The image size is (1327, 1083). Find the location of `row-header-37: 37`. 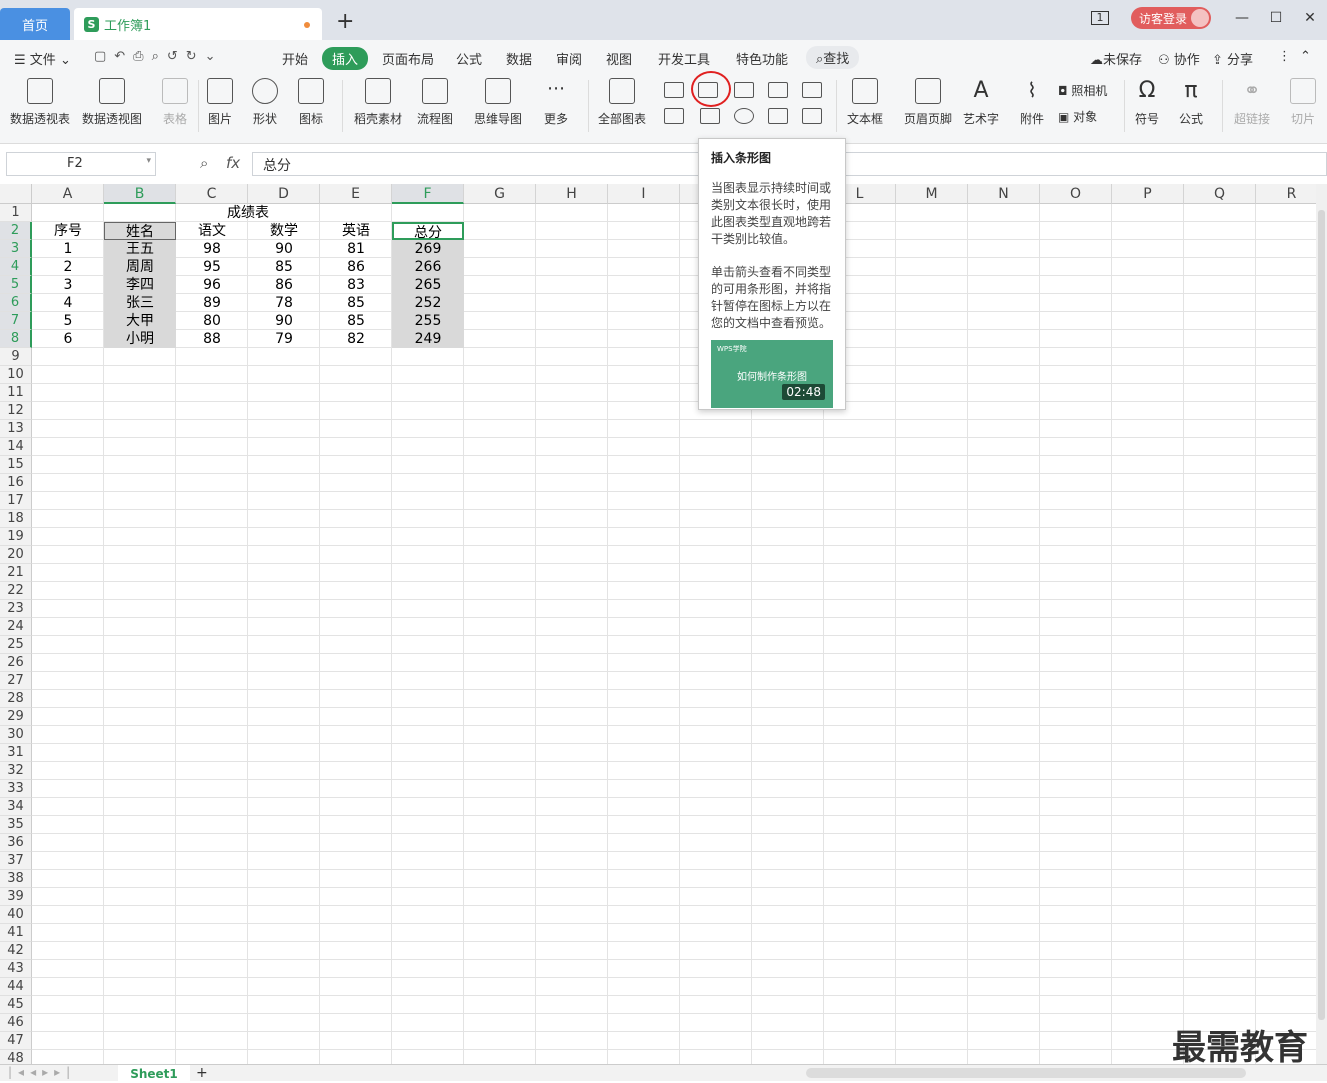

row-header-37: 37 is located at coordinates (16, 861).